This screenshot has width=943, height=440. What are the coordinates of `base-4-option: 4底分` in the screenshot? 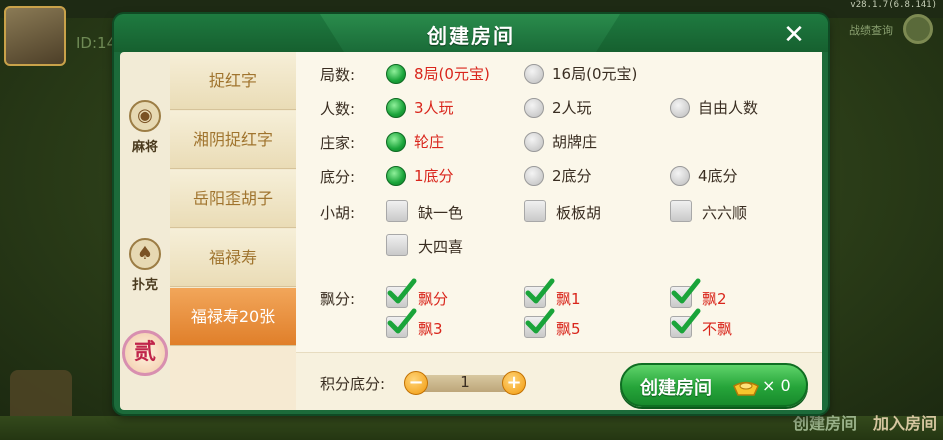 It's located at (720, 177).